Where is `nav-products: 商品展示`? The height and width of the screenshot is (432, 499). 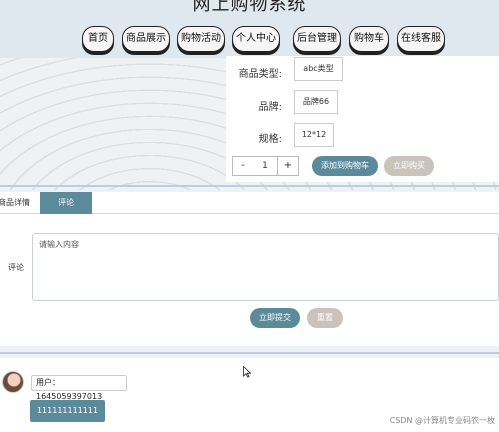
nav-products: 商品展示 is located at coordinates (146, 39).